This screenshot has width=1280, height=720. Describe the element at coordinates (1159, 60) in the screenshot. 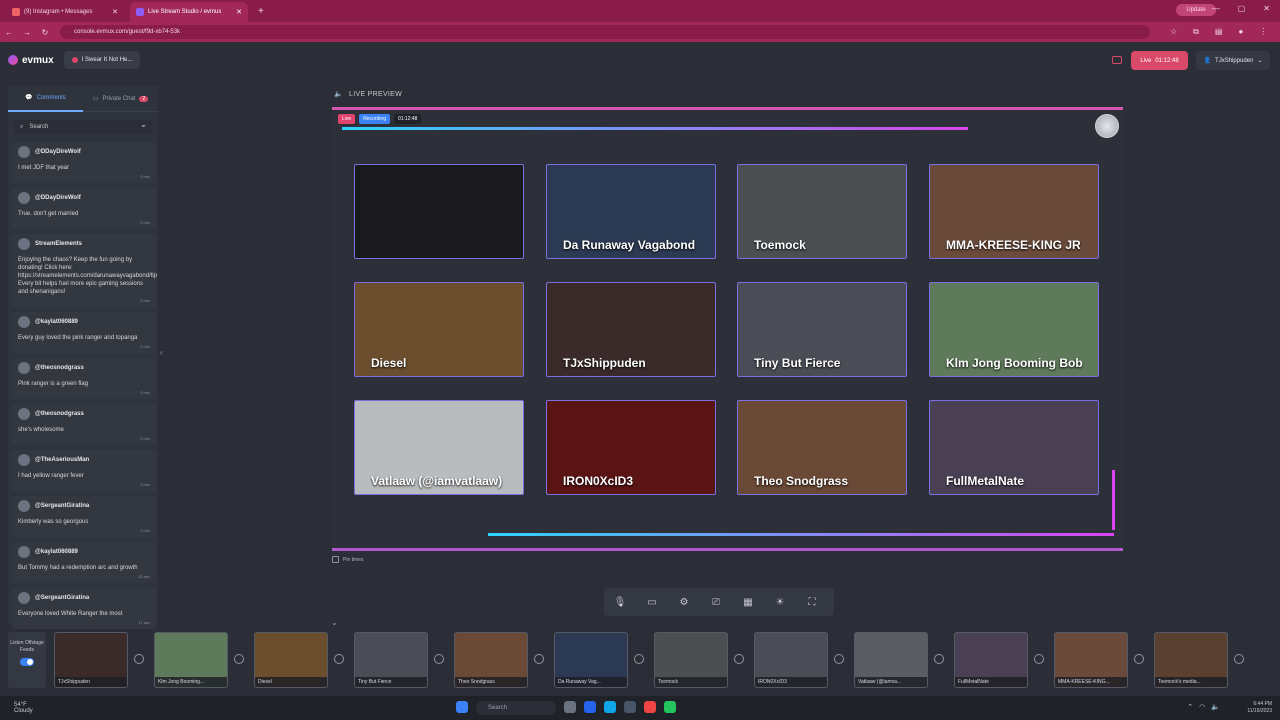

I see `live-status-button: Live 01:12:48` at that location.